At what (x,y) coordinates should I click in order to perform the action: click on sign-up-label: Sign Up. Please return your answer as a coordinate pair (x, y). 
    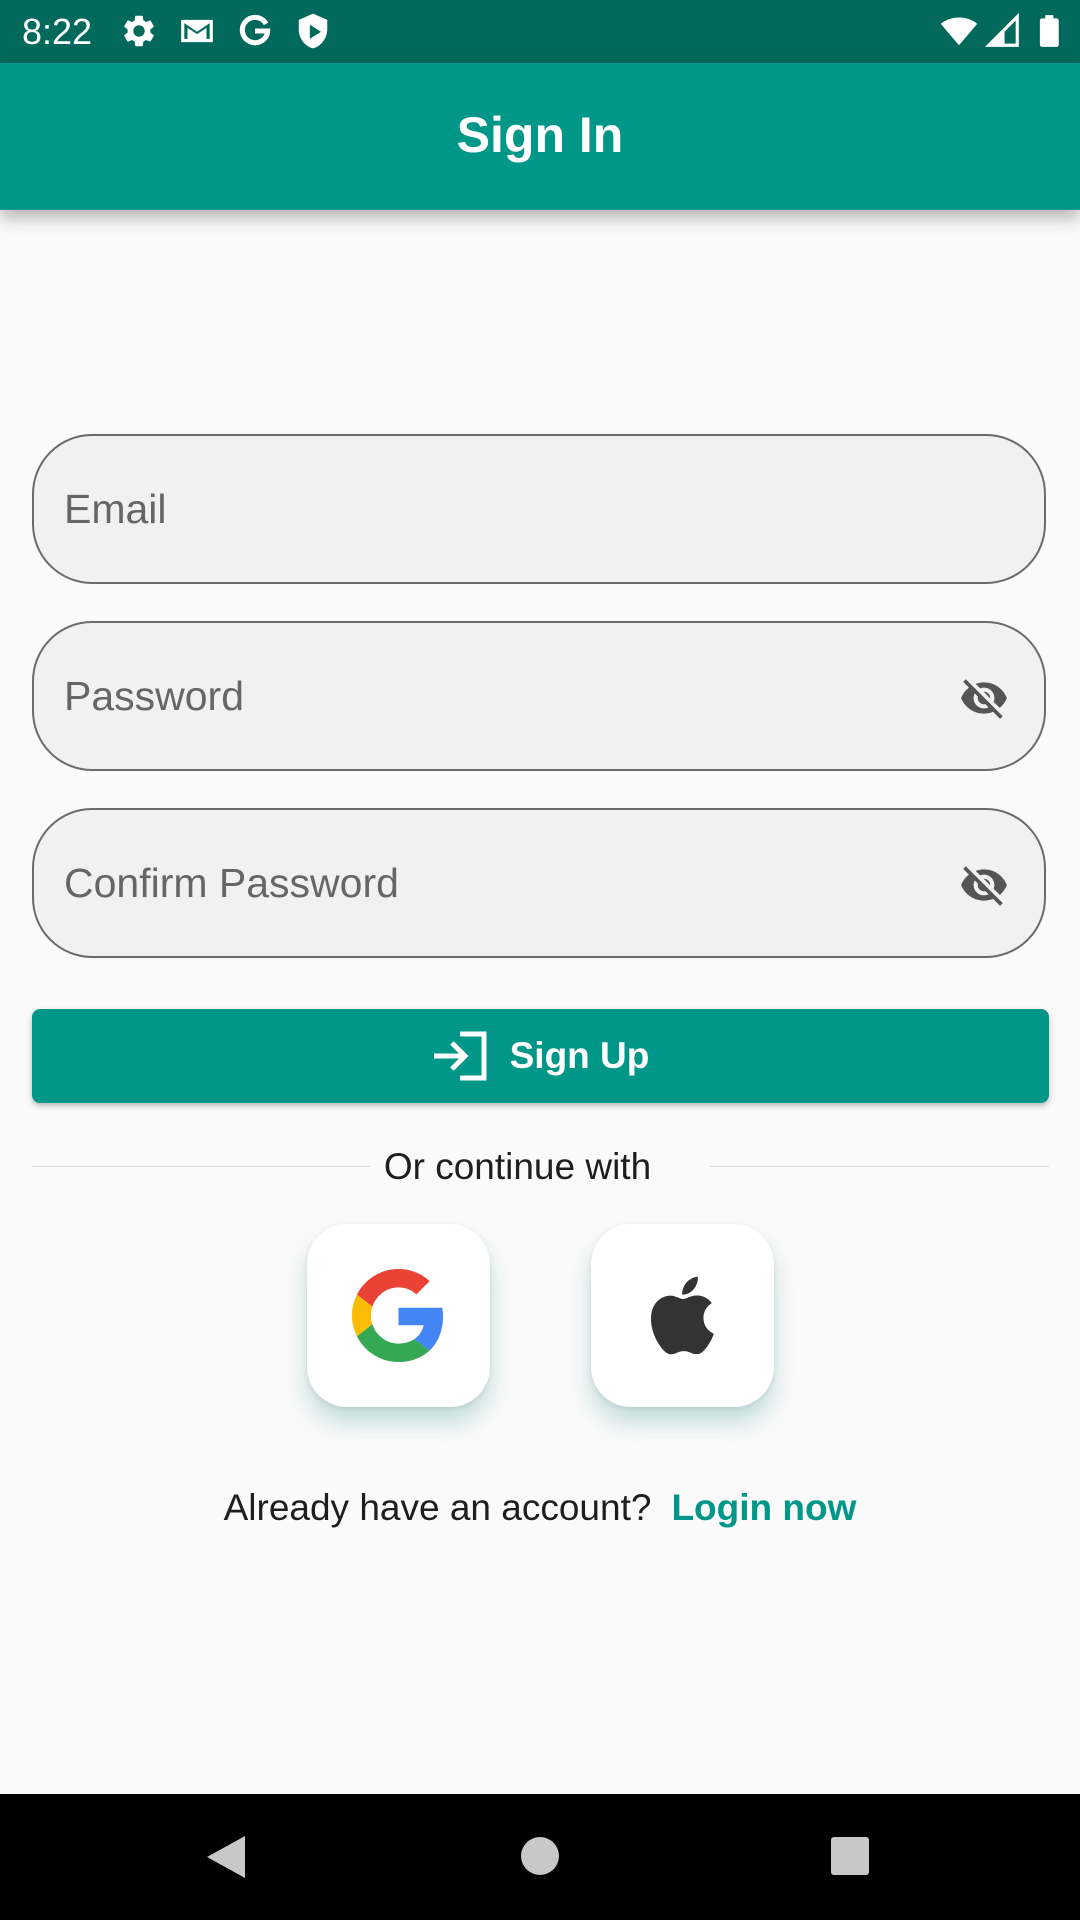
    Looking at the image, I should click on (579, 1055).